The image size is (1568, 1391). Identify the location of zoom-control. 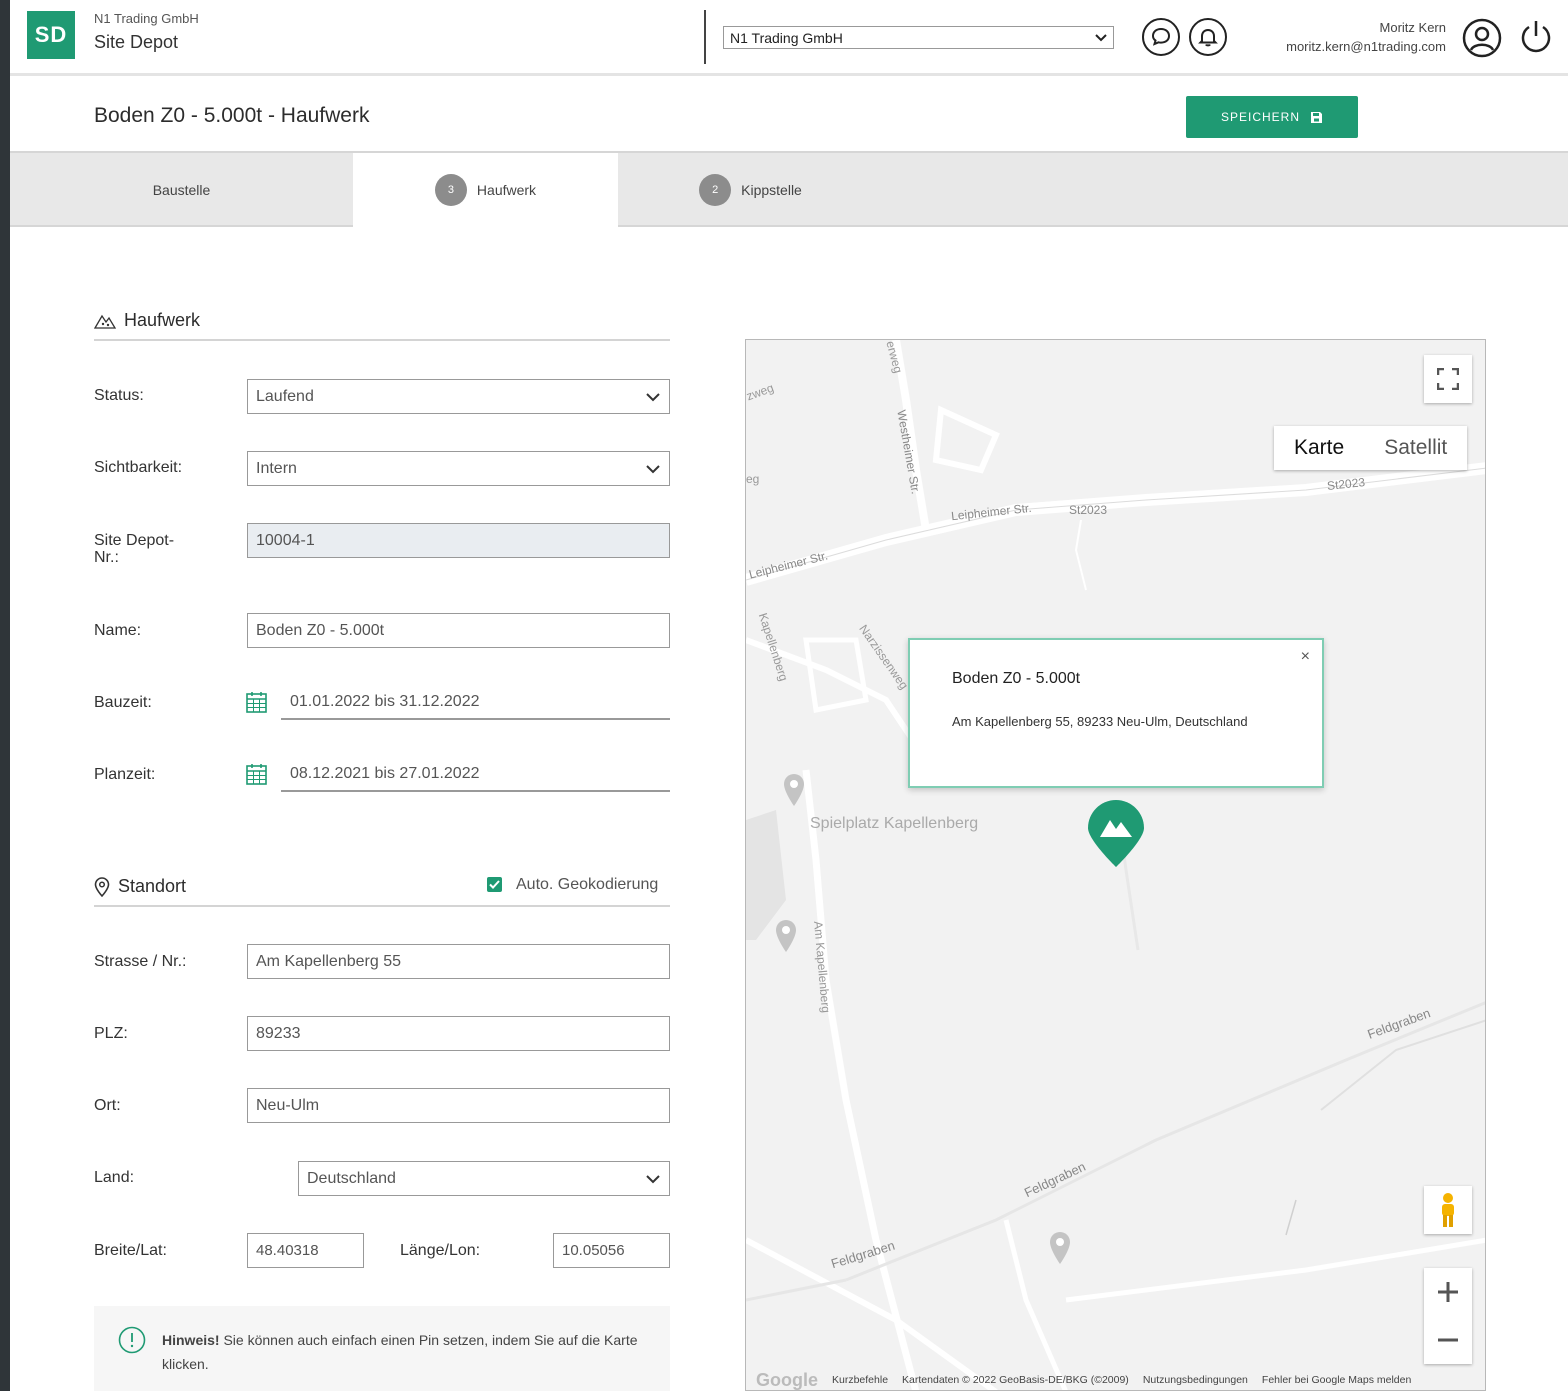
(1448, 1316).